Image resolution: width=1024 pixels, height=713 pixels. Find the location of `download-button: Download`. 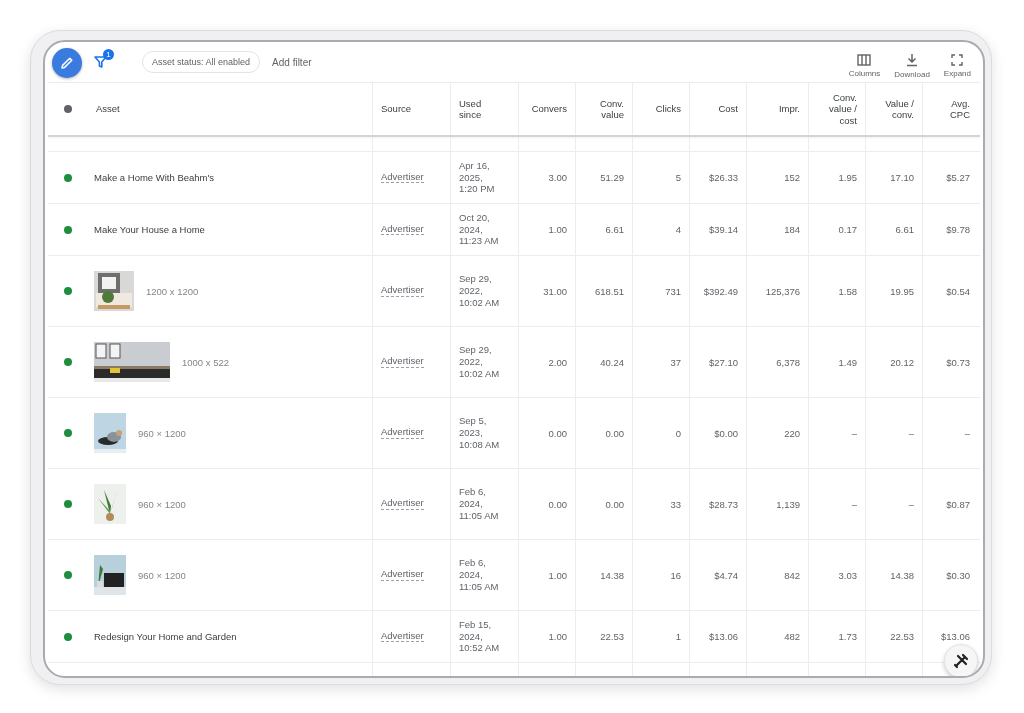

download-button: Download is located at coordinates (912, 66).